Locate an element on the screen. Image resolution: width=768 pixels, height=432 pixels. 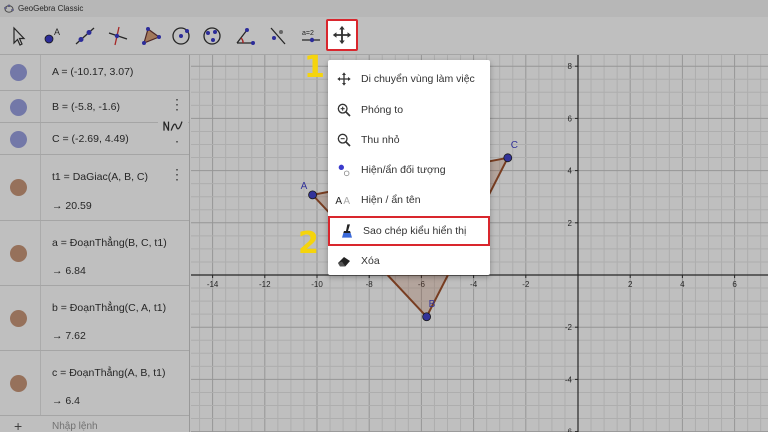
reflect-tool-button is located at coordinates (278, 36).